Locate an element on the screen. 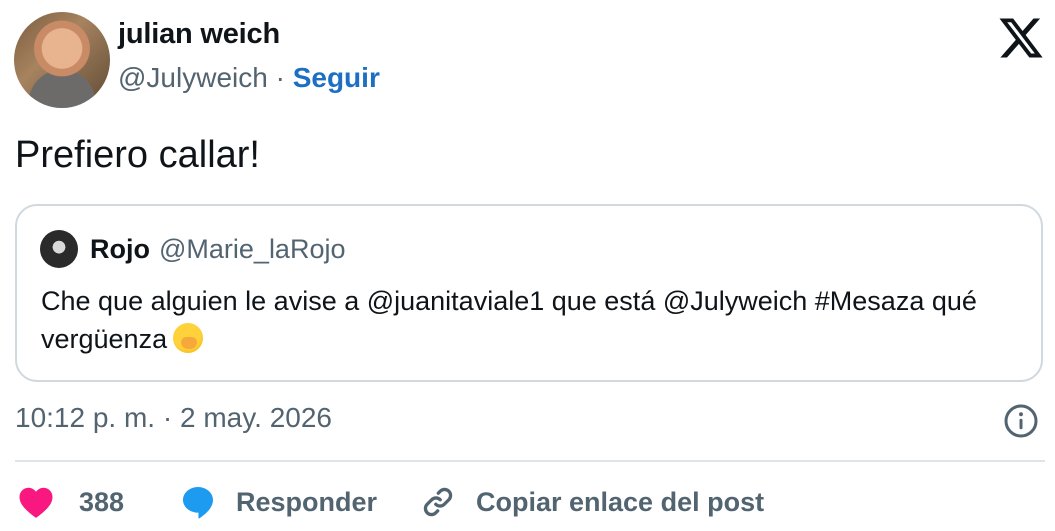  author-handle-row: @Julyweich · Seguir is located at coordinates (249, 78).